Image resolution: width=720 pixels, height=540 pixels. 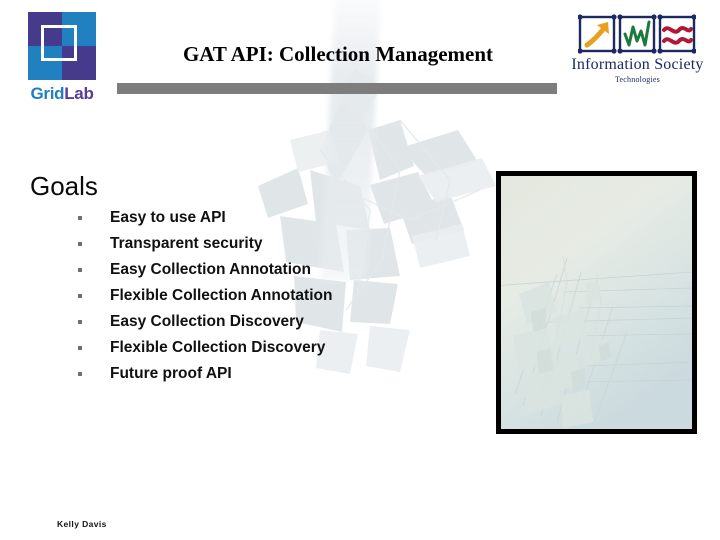 What do you see at coordinates (245, 218) in the screenshot?
I see `list-item: Easy to use API` at bounding box center [245, 218].